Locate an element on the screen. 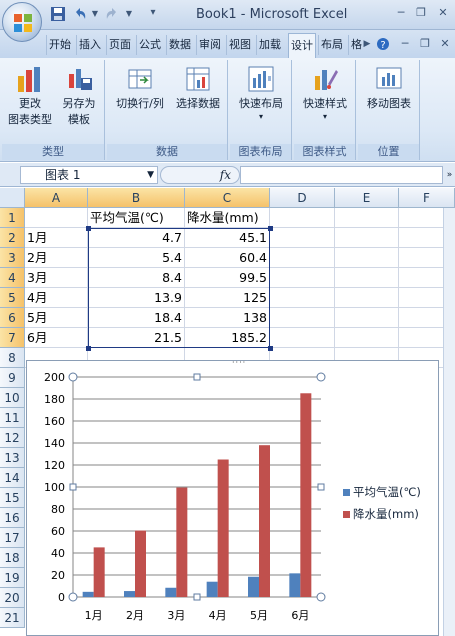 The width and height of the screenshot is (455, 636). chart-legend: 平均气温(℃) 降水量(mm) is located at coordinates (391, 503).